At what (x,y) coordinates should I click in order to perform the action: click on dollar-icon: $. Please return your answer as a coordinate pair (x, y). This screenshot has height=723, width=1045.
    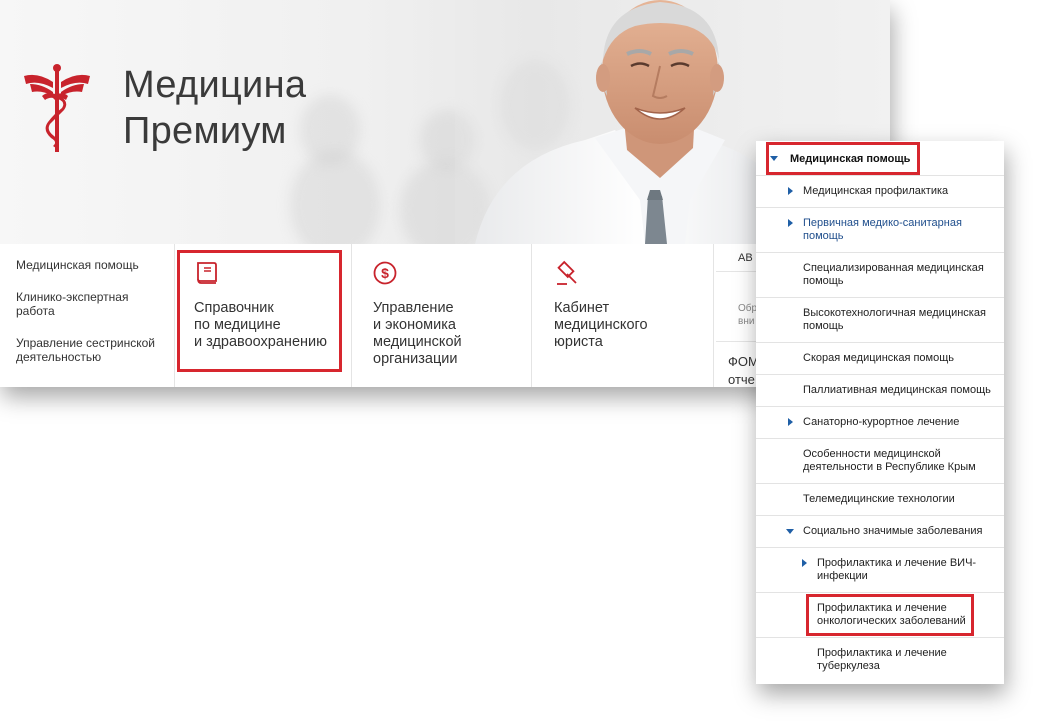
    Looking at the image, I should click on (385, 273).